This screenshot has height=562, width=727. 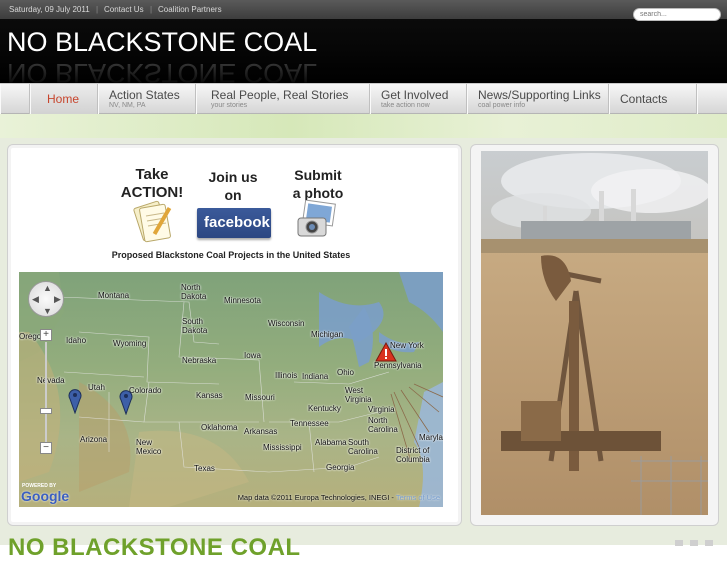 I want to click on email-icon, so click(x=709, y=543).